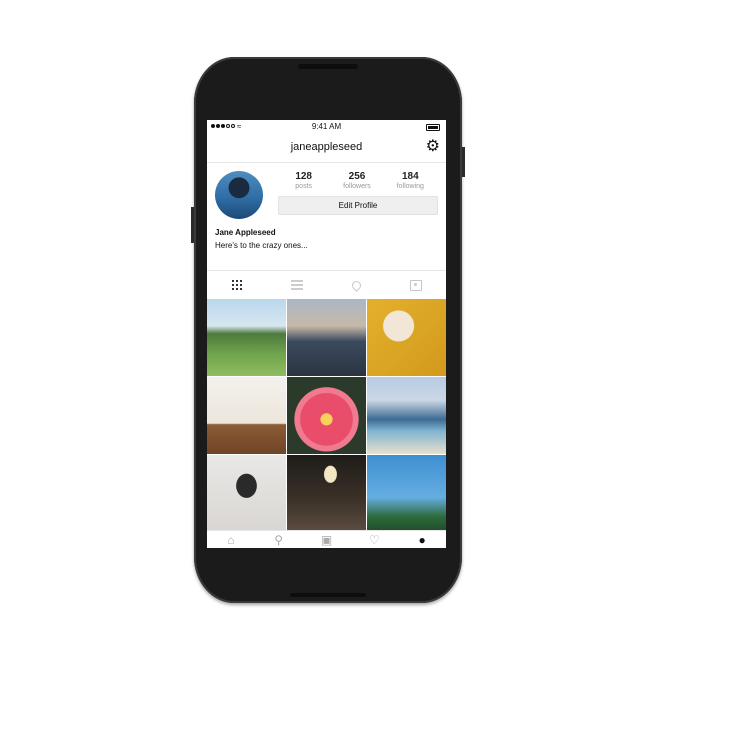 The width and height of the screenshot is (740, 740). I want to click on heart-icon: ♡, so click(374, 539).